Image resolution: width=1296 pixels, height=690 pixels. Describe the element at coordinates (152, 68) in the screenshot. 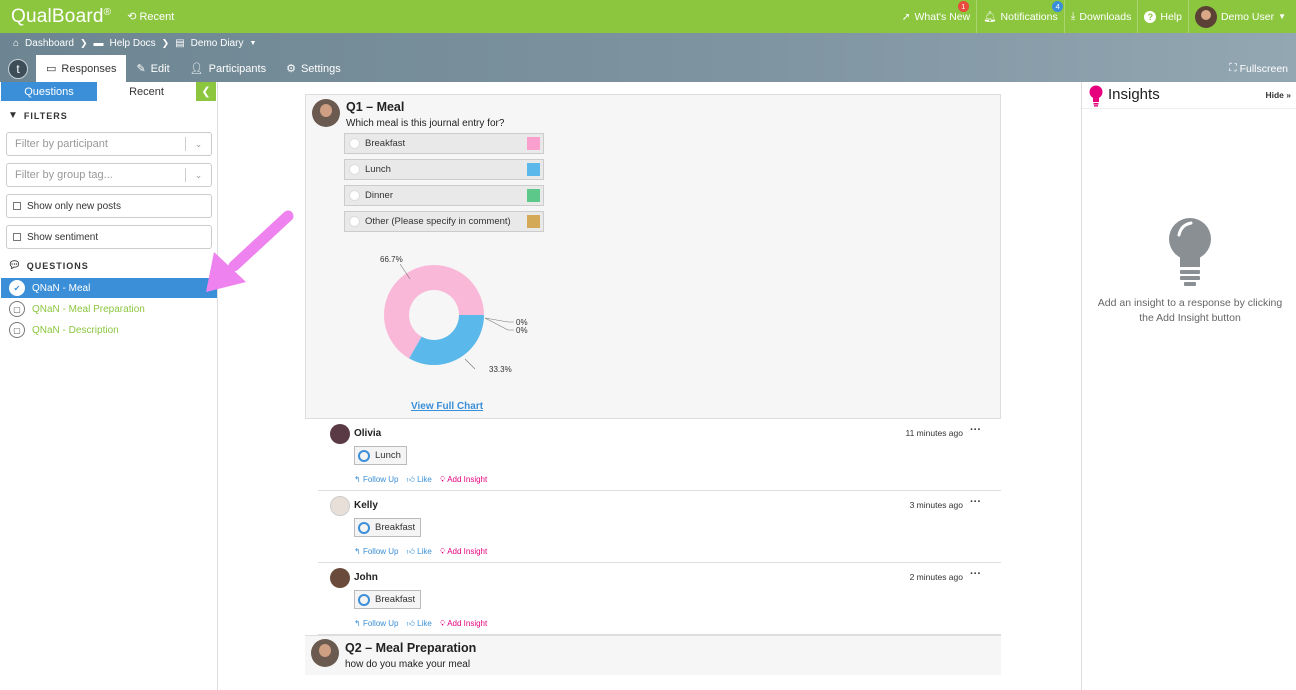

I see `tab-edit: ✎ Edit` at that location.